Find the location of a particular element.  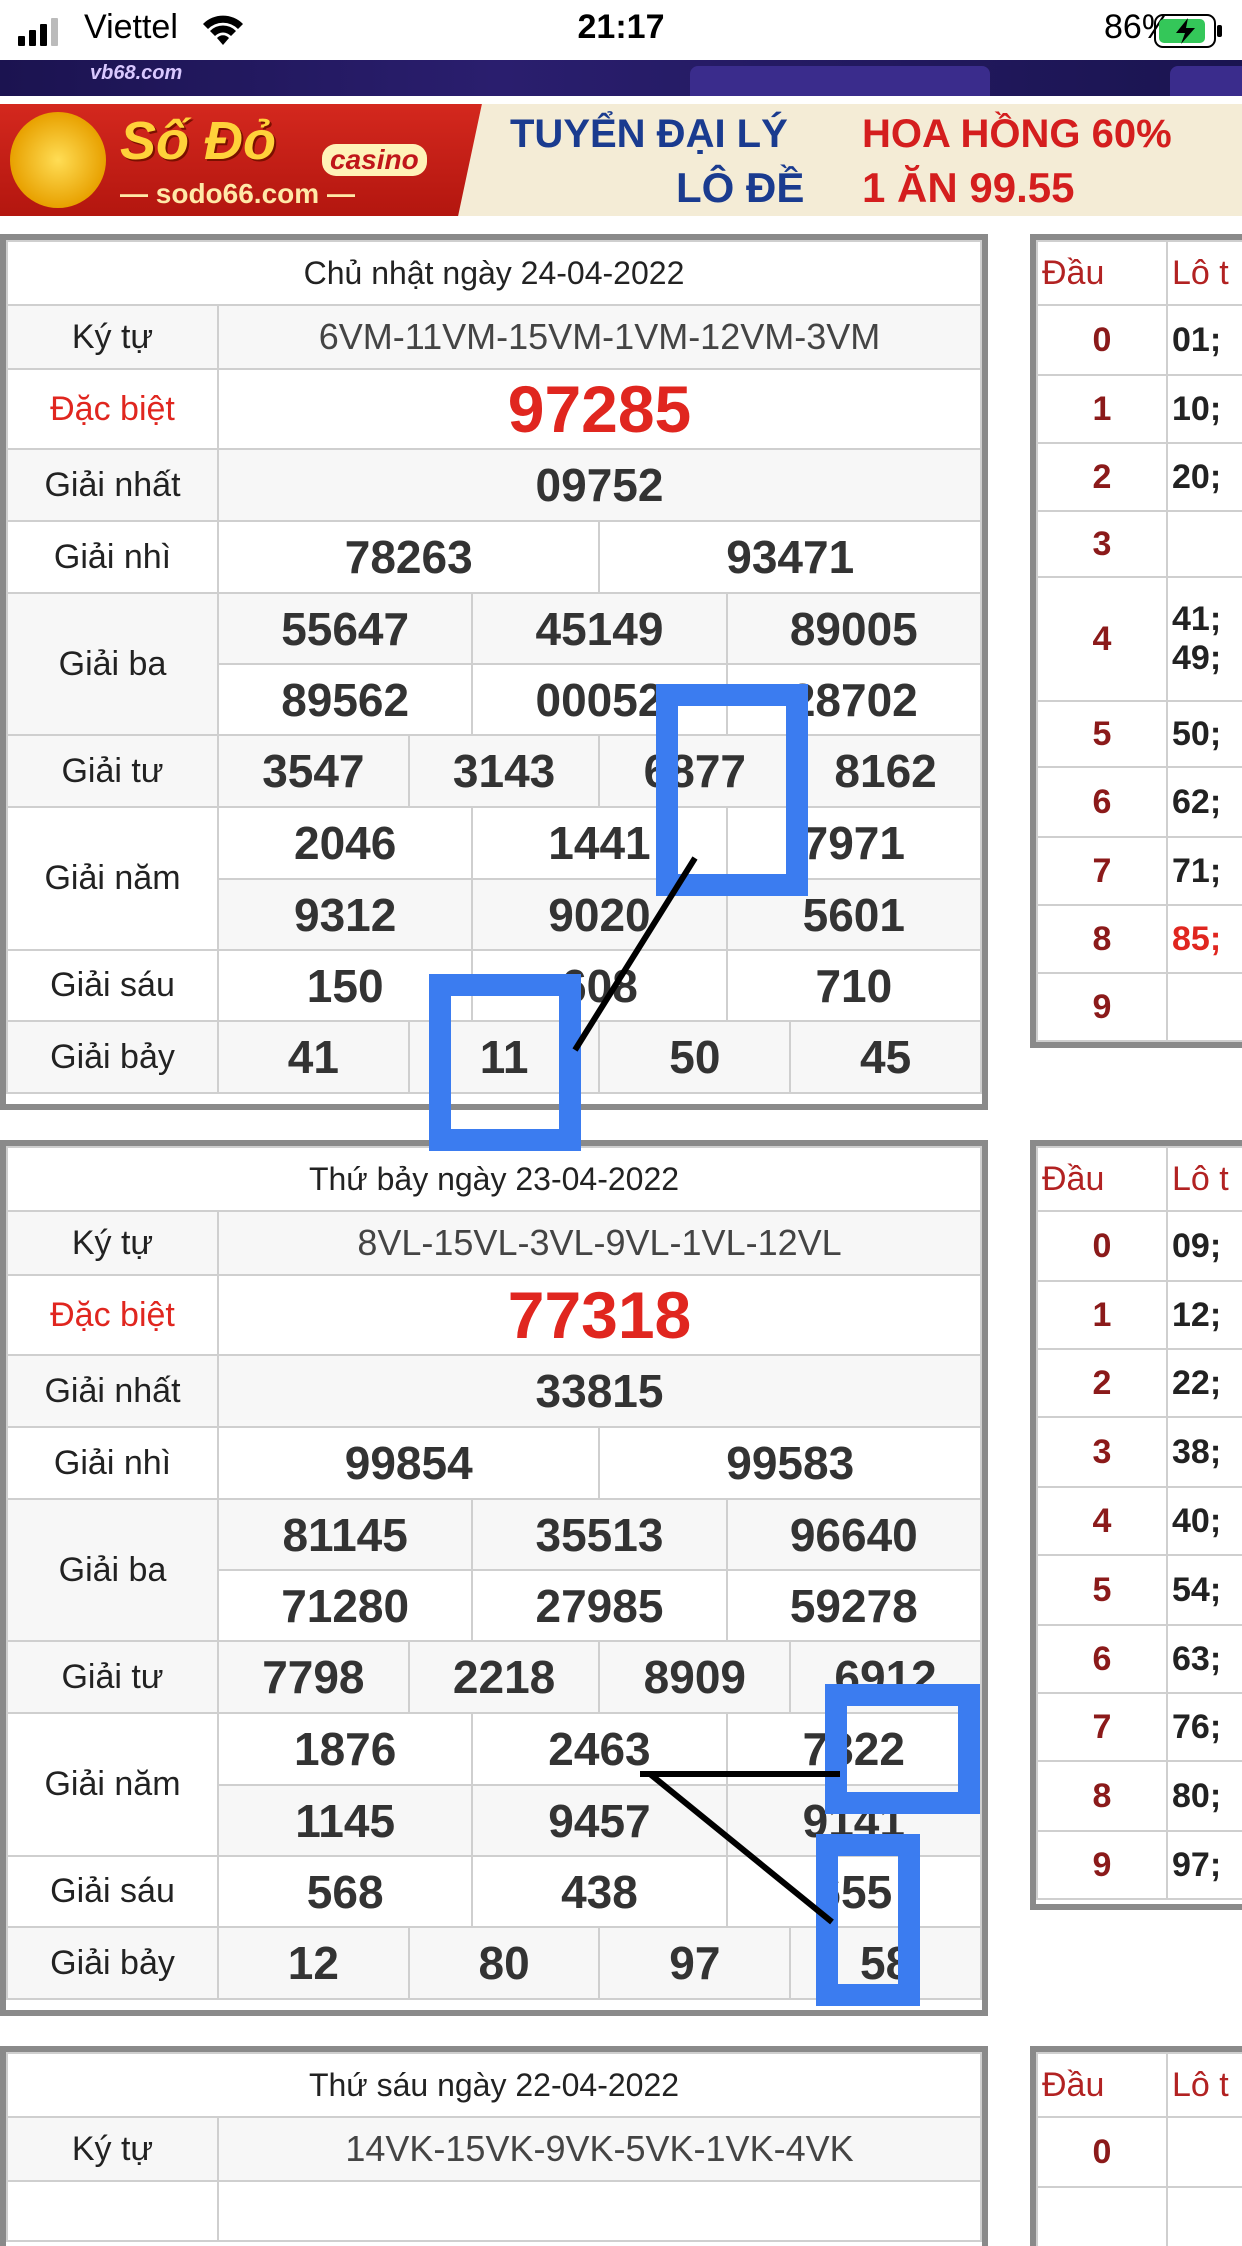

lo-header: Lô t is located at coordinates (1204, 1179).